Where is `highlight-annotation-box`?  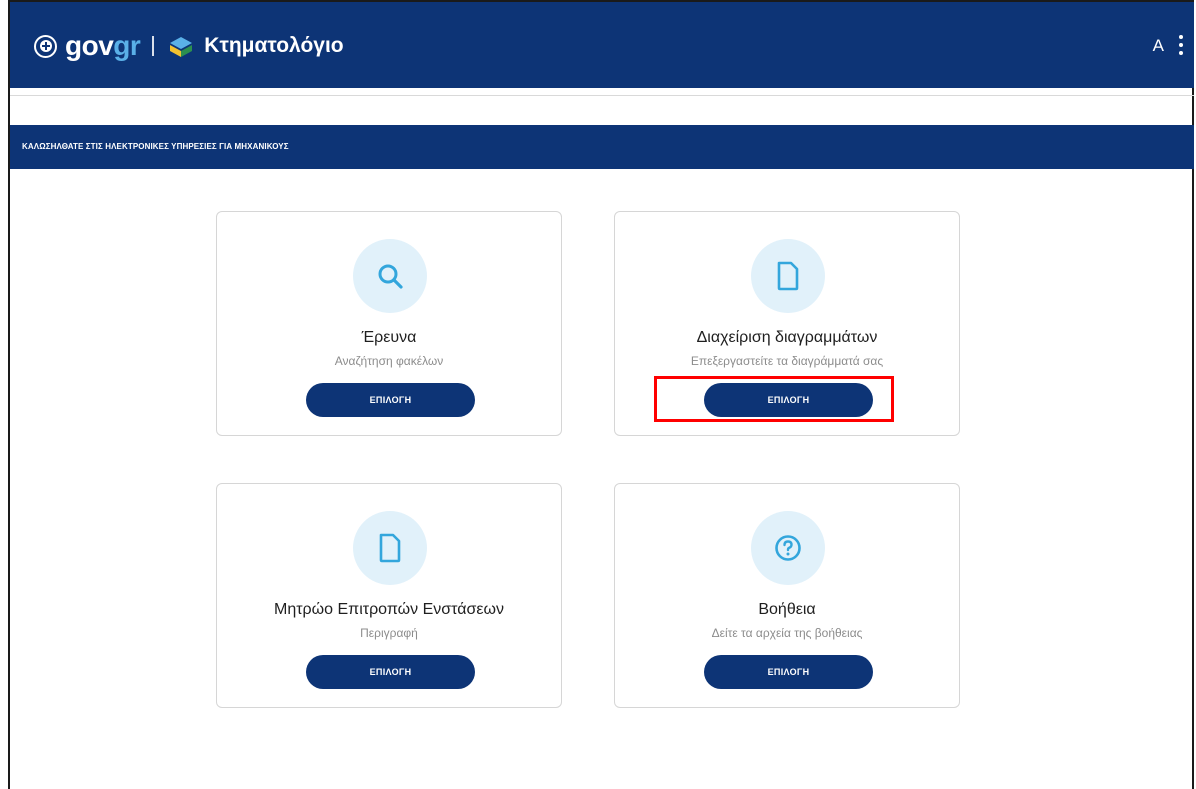
highlight-annotation-box is located at coordinates (774, 399).